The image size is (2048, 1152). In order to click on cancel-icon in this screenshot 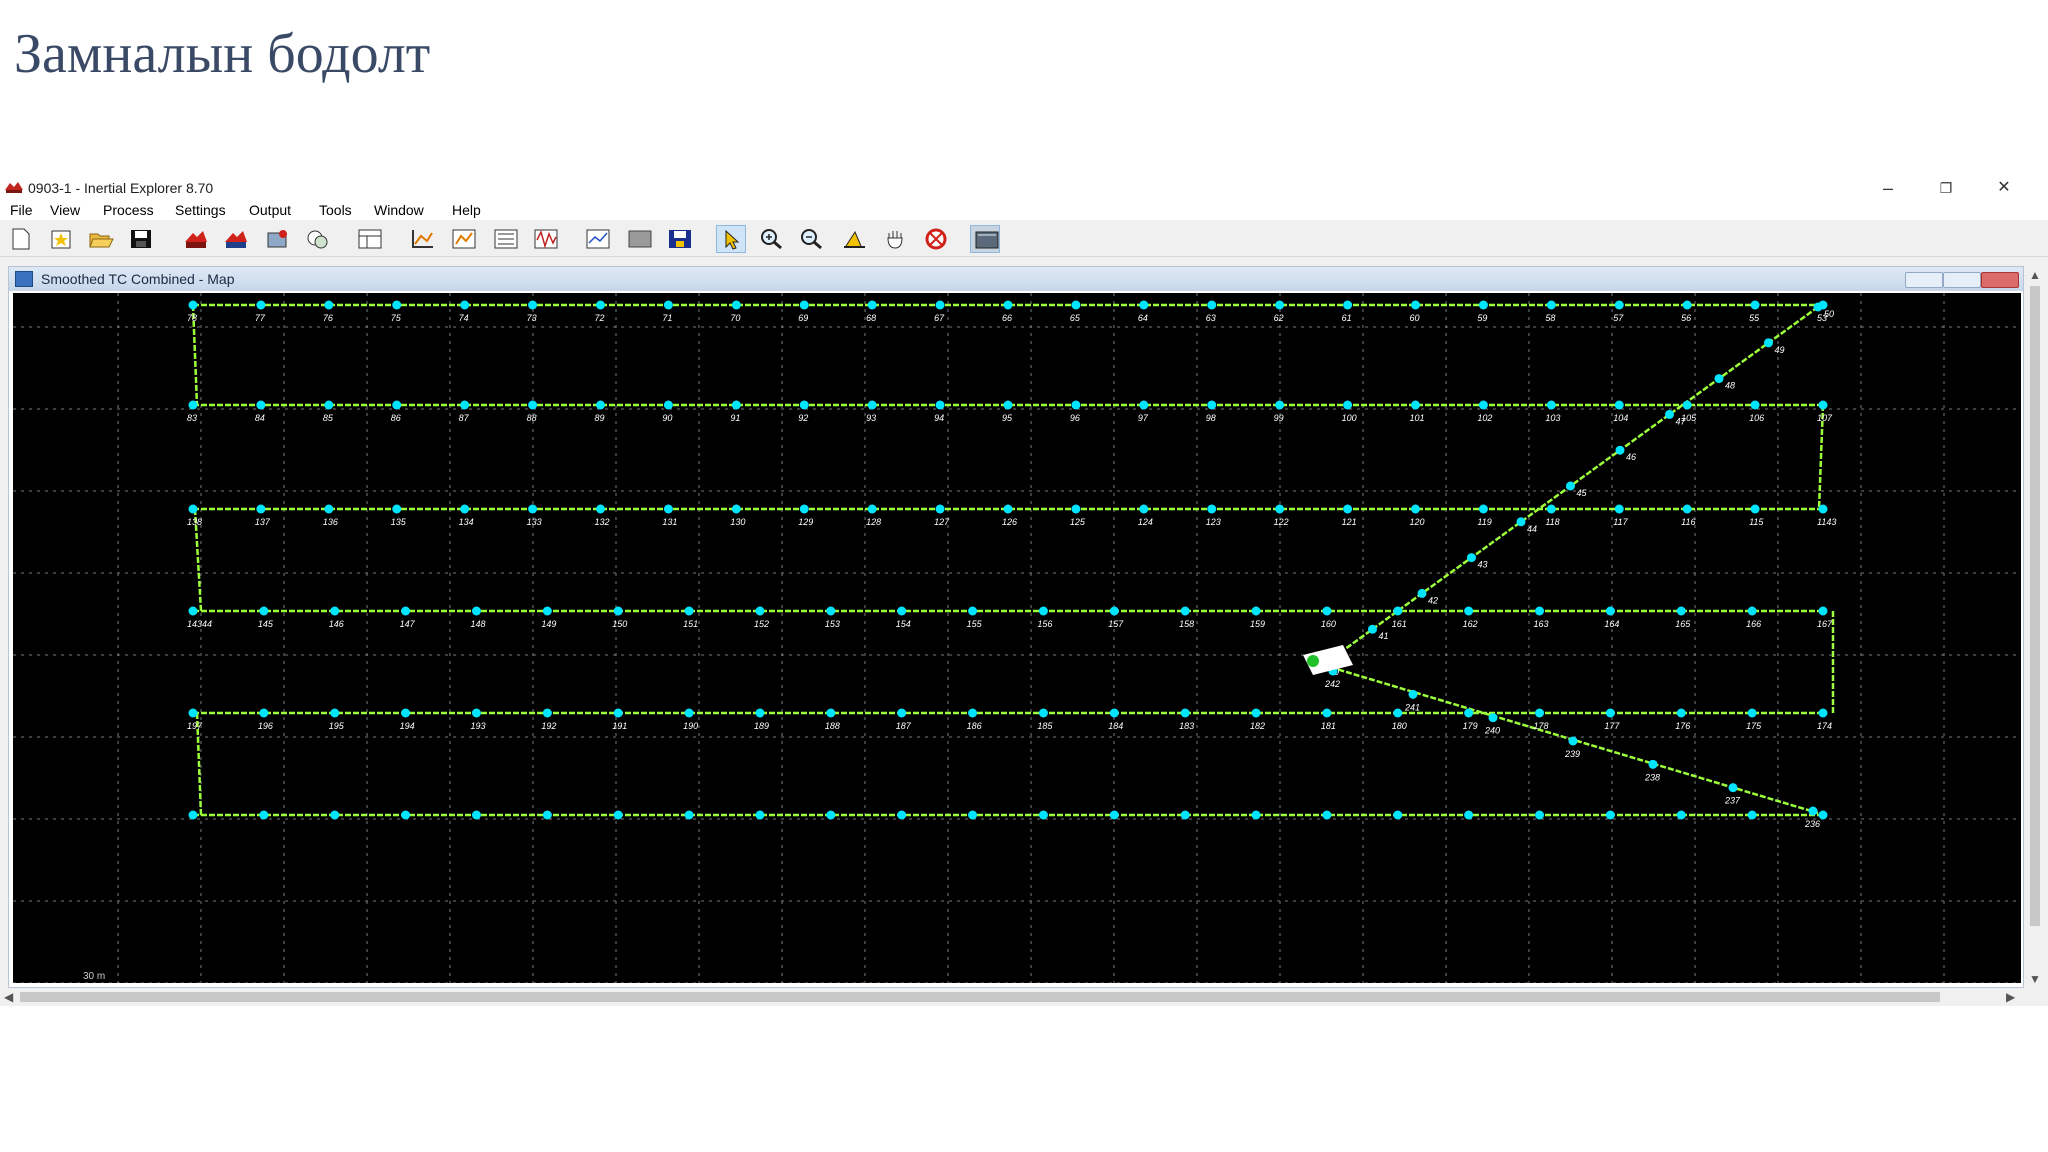, I will do `click(935, 239)`.